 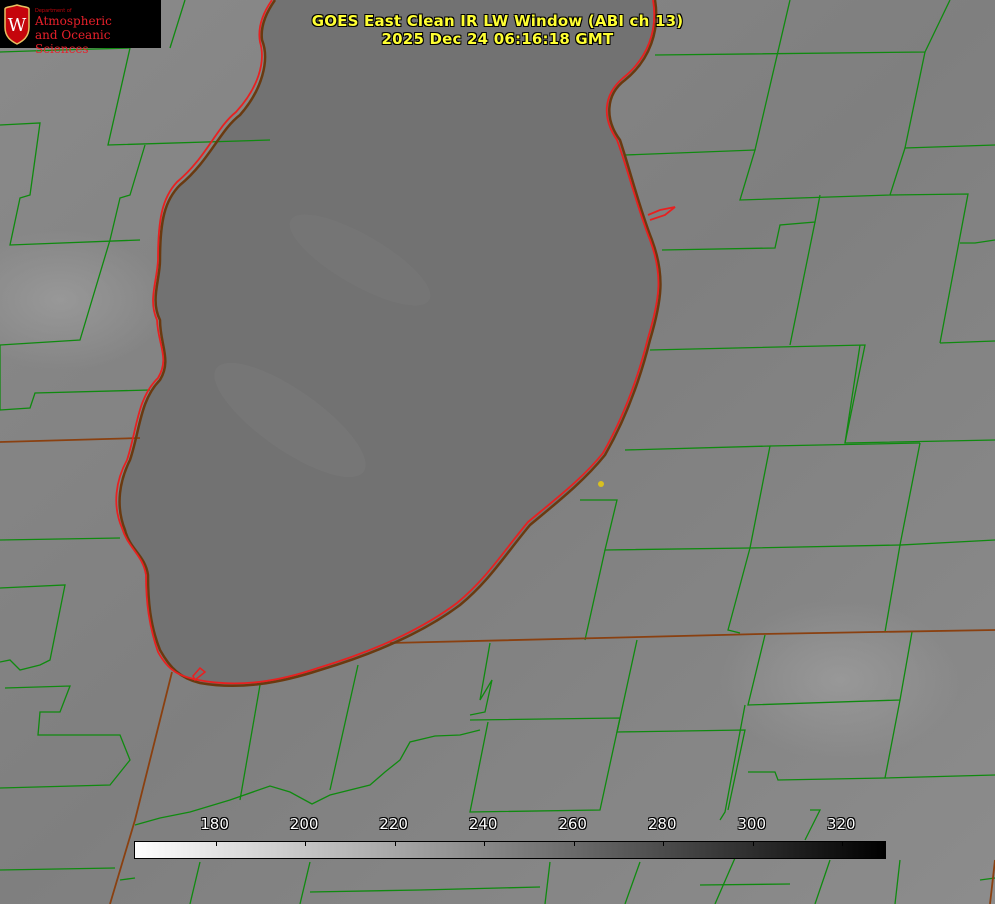 What do you see at coordinates (752, 824) in the screenshot?
I see `colorbar-tick-label: 300` at bounding box center [752, 824].